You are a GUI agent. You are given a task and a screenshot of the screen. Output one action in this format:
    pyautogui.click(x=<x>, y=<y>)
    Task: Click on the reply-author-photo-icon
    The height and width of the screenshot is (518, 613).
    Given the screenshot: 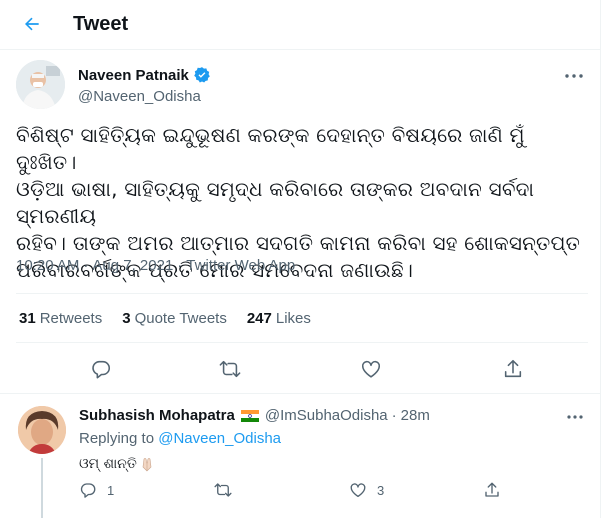 What is the action you would take?
    pyautogui.click(x=42, y=430)
    